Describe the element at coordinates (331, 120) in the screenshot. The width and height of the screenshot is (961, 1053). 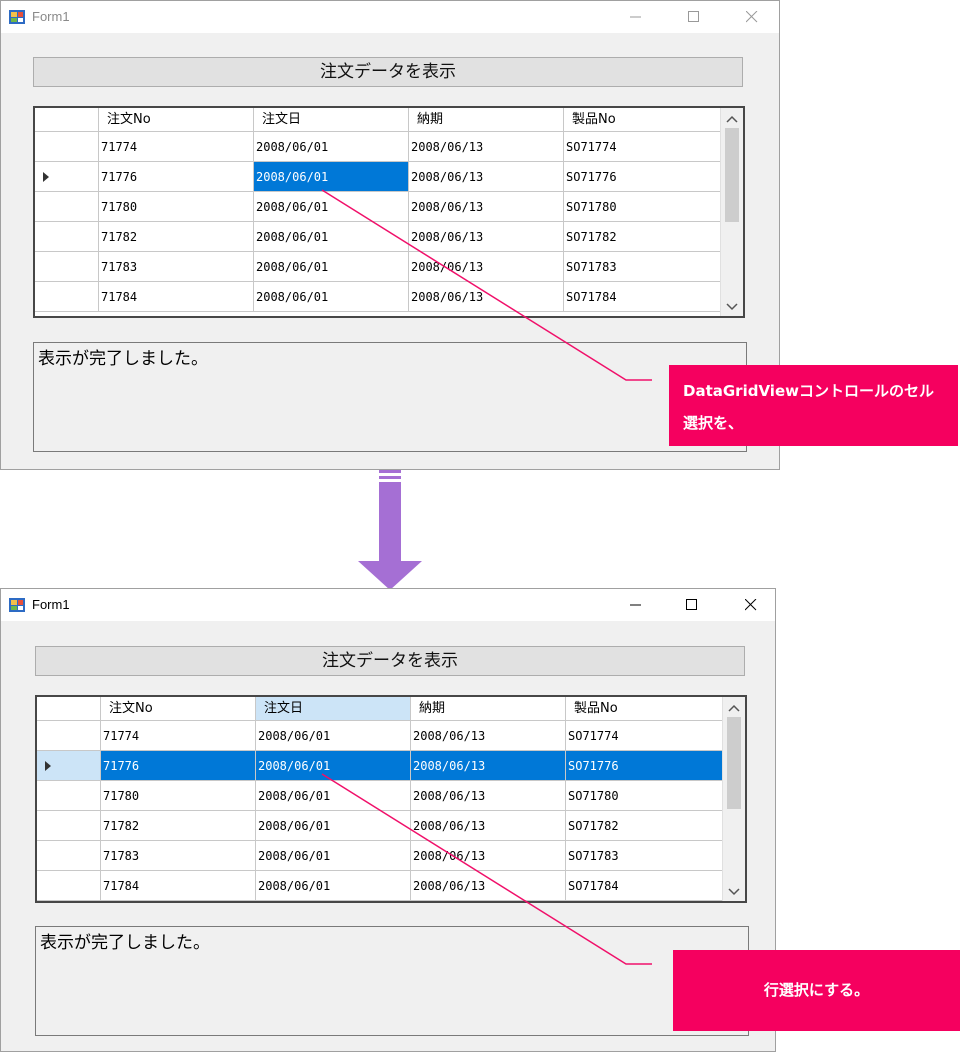
I see `column-header-order-date: 注文日` at that location.